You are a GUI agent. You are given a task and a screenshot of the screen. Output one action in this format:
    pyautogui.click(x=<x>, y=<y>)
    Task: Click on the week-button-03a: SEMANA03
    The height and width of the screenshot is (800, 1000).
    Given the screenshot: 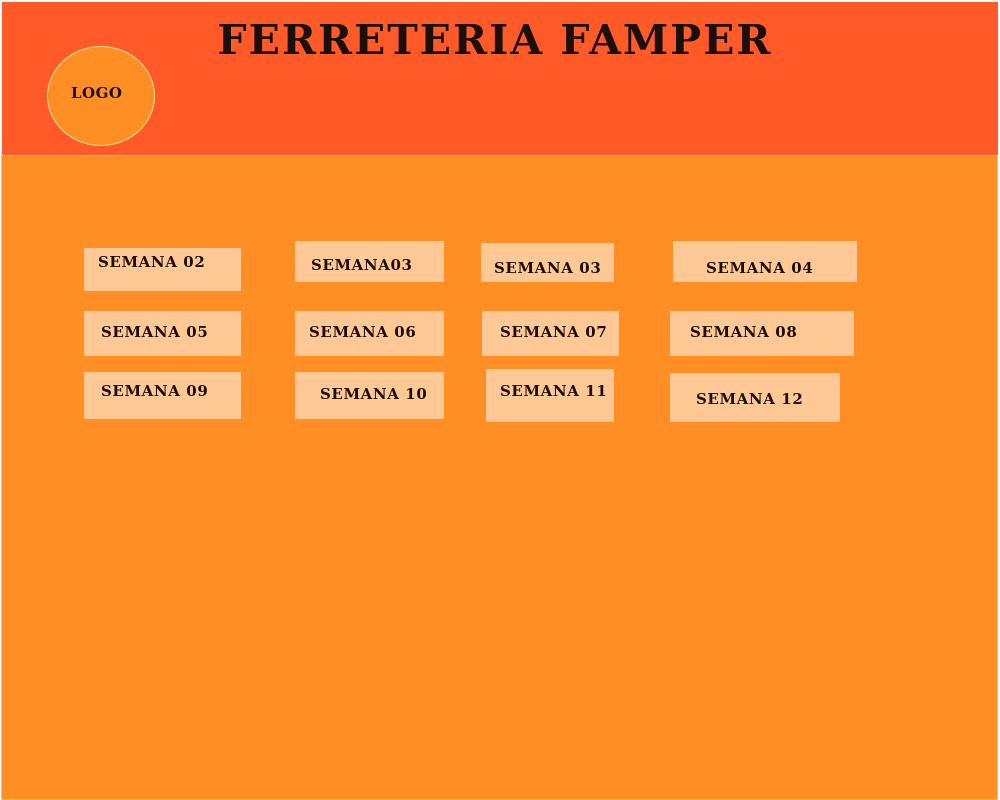 What is the action you would take?
    pyautogui.click(x=369, y=261)
    